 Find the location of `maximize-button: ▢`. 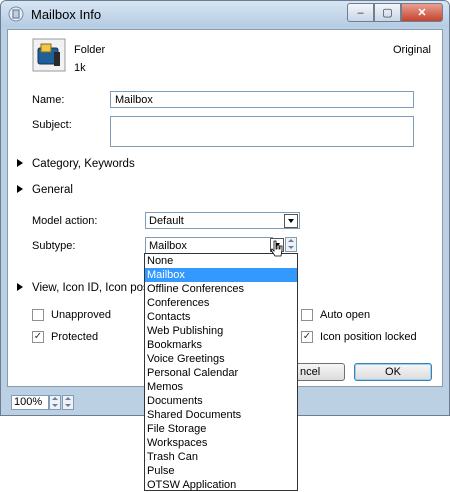

maximize-button: ▢ is located at coordinates (387, 12).